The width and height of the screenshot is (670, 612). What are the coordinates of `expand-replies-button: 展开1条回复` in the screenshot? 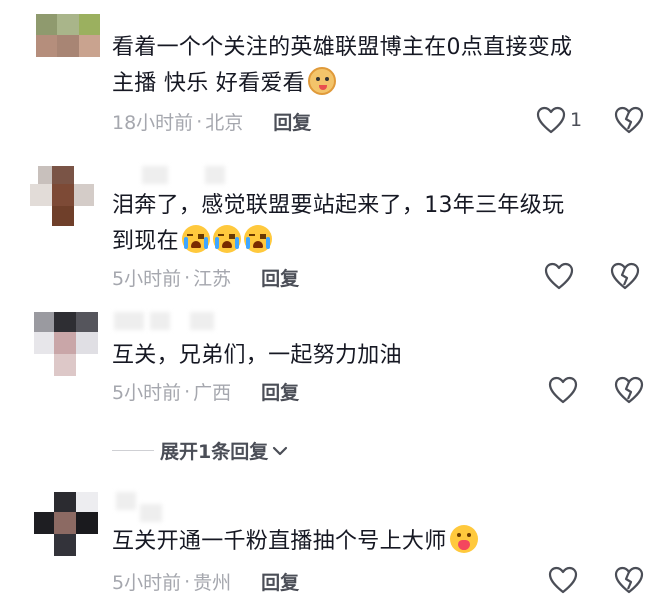 It's located at (200, 450).